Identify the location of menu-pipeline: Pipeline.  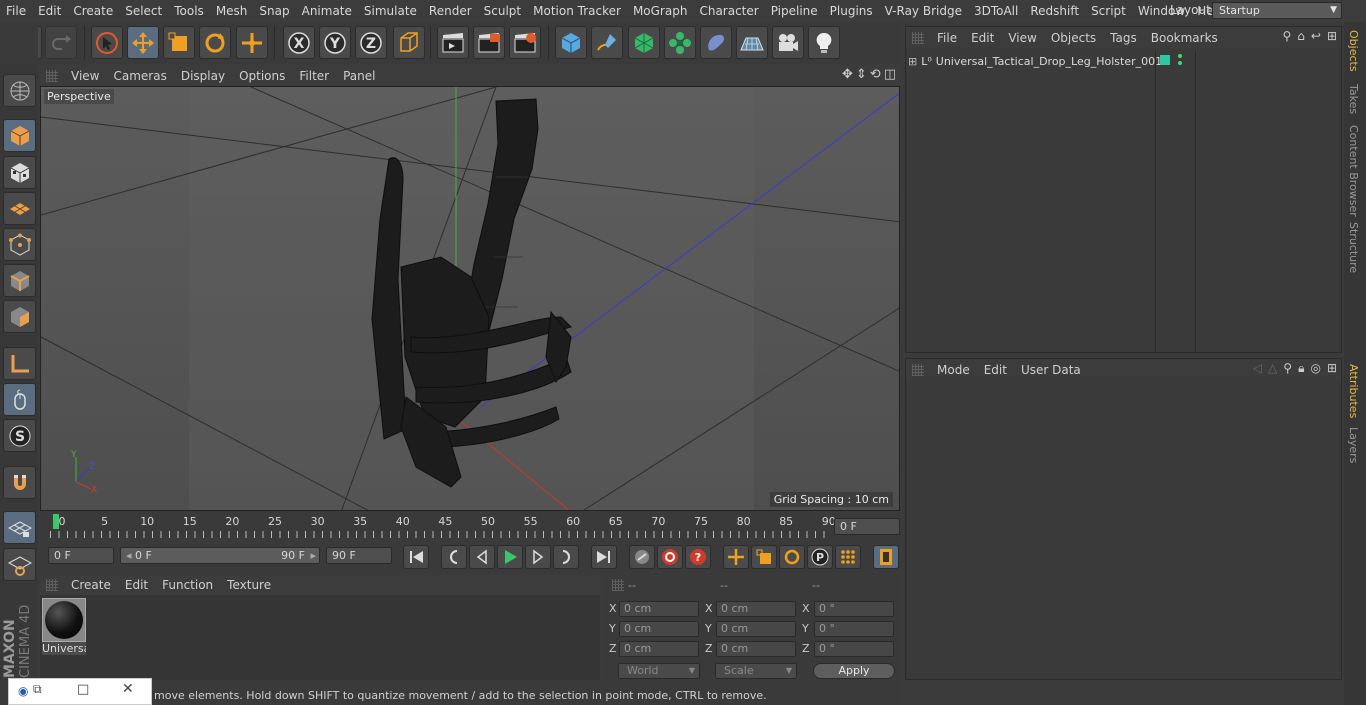
(794, 11).